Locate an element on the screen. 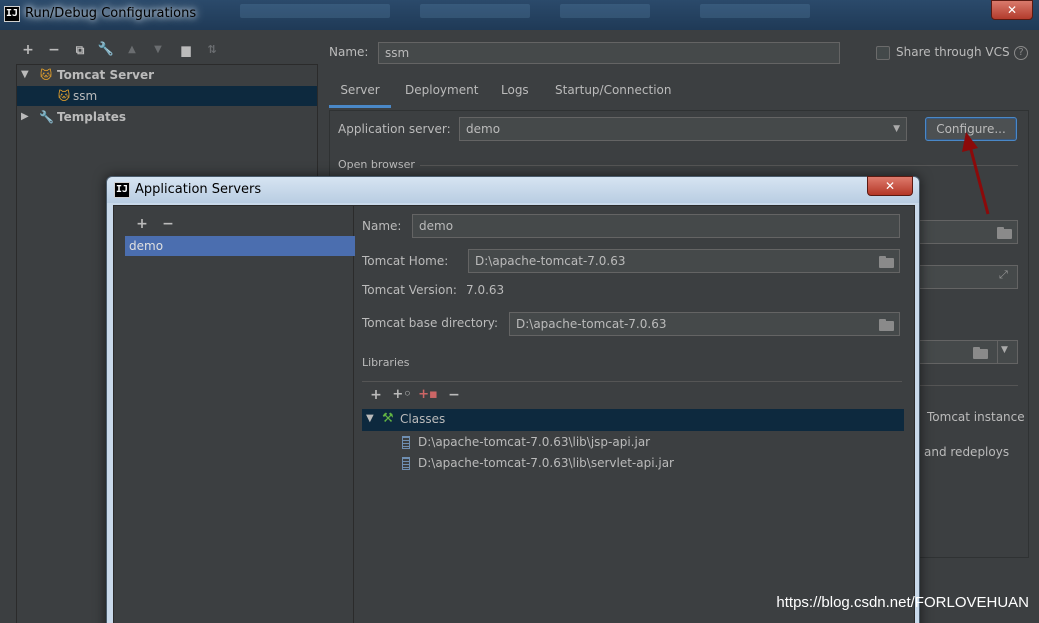 This screenshot has width=1039, height=623. tomcat-base-dir-value: D:\apache-tomcat-7.0.63 is located at coordinates (591, 324).